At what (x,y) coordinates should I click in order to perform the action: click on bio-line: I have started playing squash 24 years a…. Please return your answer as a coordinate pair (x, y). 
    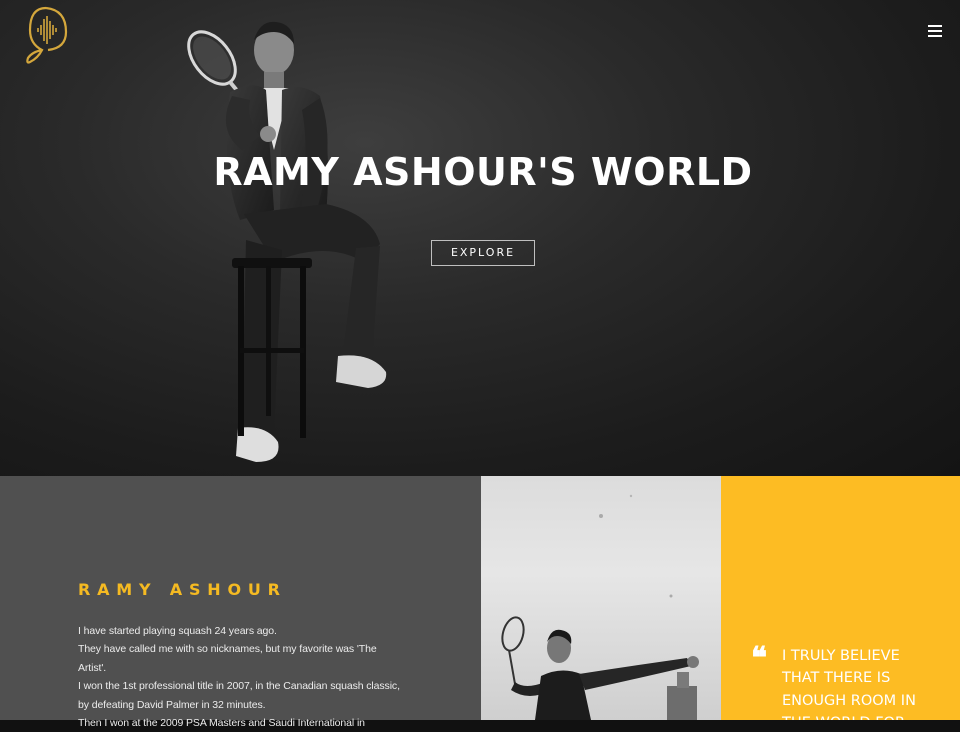
    Looking at the image, I should click on (177, 631).